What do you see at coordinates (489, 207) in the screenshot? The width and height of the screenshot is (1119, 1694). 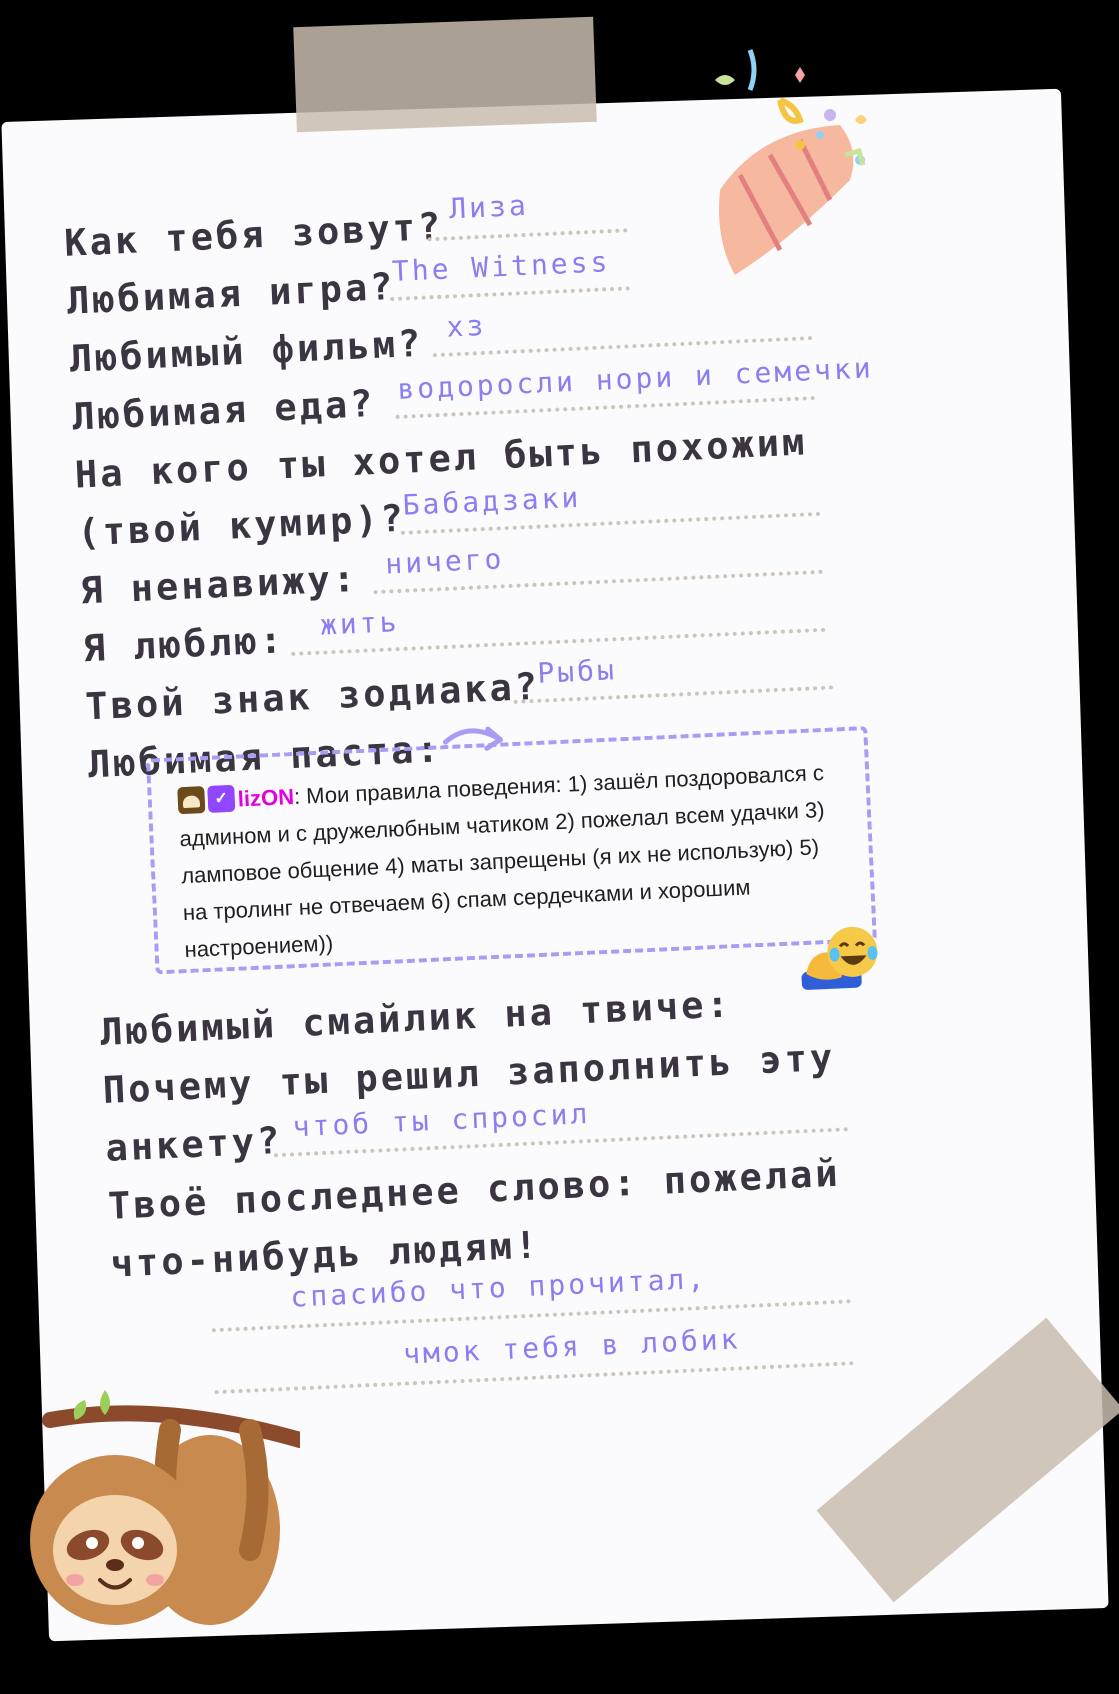 I see `answer-name: Лиза` at bounding box center [489, 207].